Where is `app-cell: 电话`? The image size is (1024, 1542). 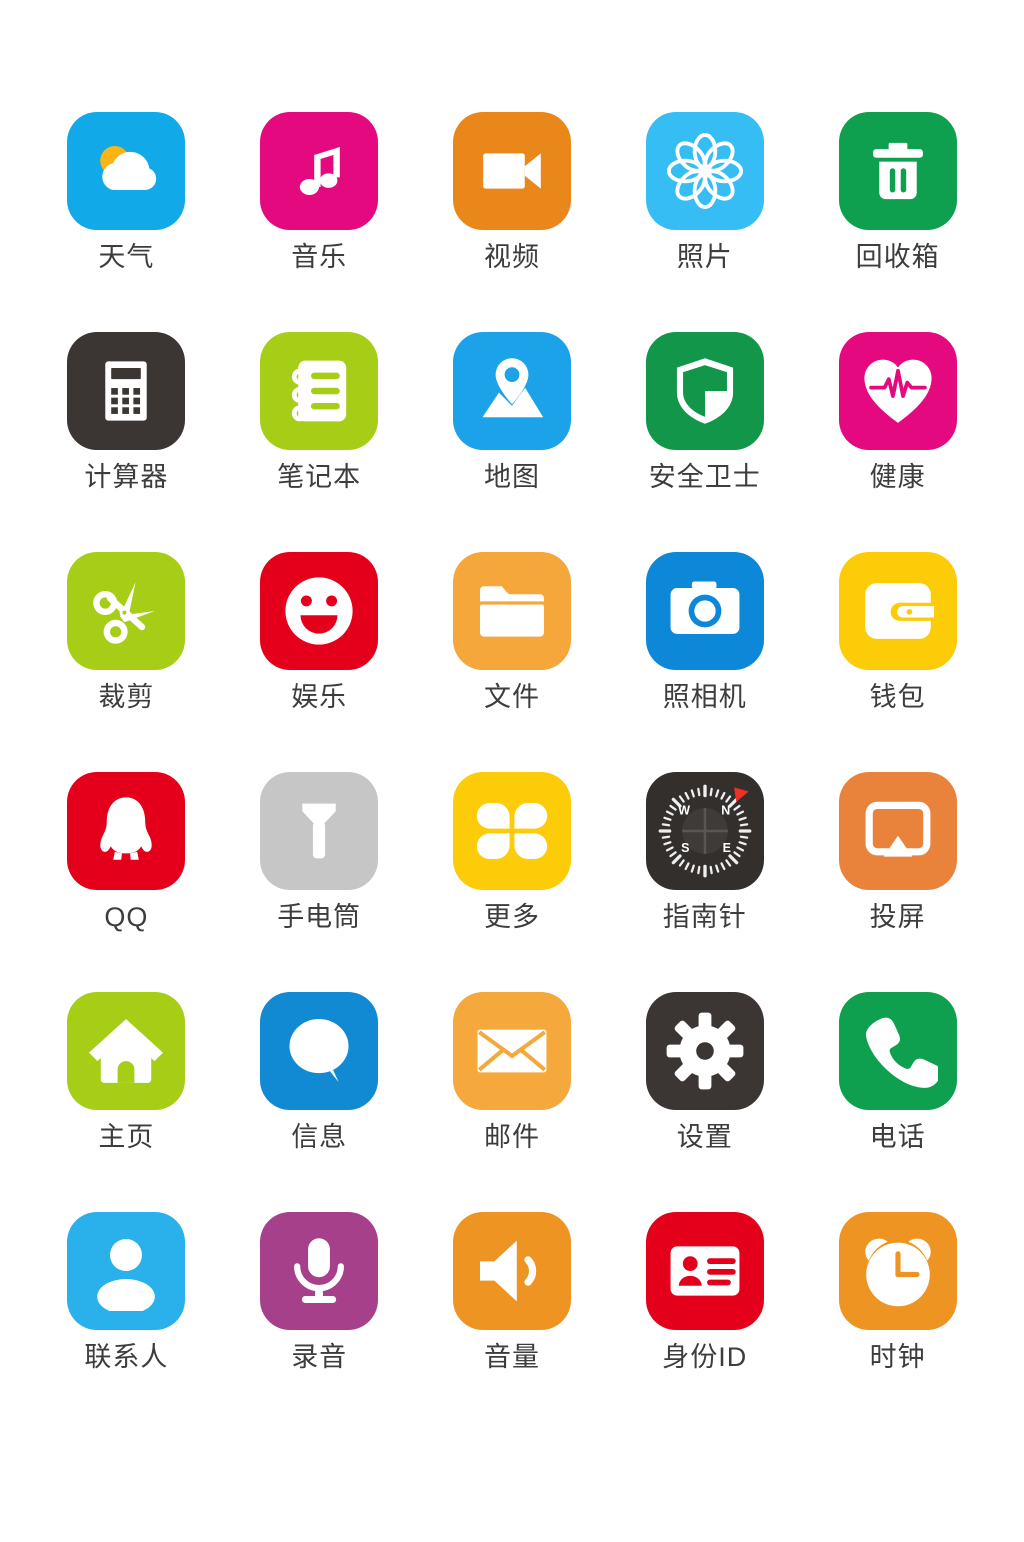 app-cell: 电话 is located at coordinates (897, 1102).